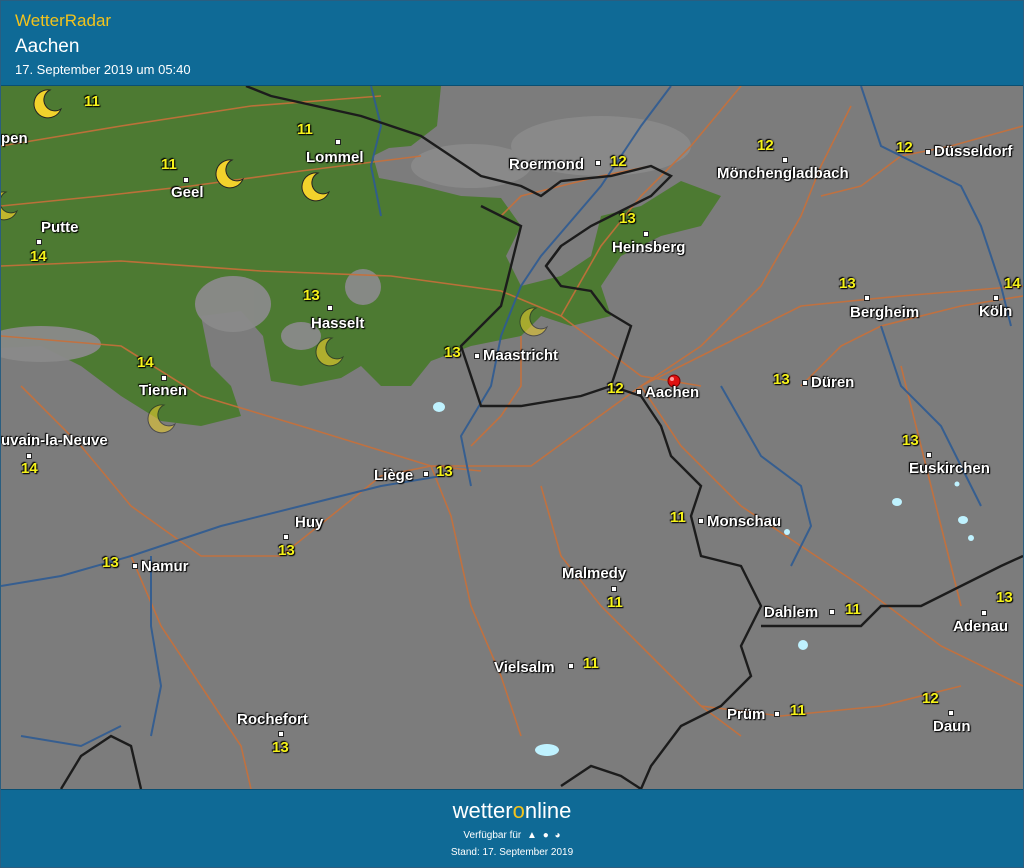 Image resolution: width=1024 pixels, height=868 pixels. What do you see at coordinates (163, 390) in the screenshot?
I see `place-label: Tienen` at bounding box center [163, 390].